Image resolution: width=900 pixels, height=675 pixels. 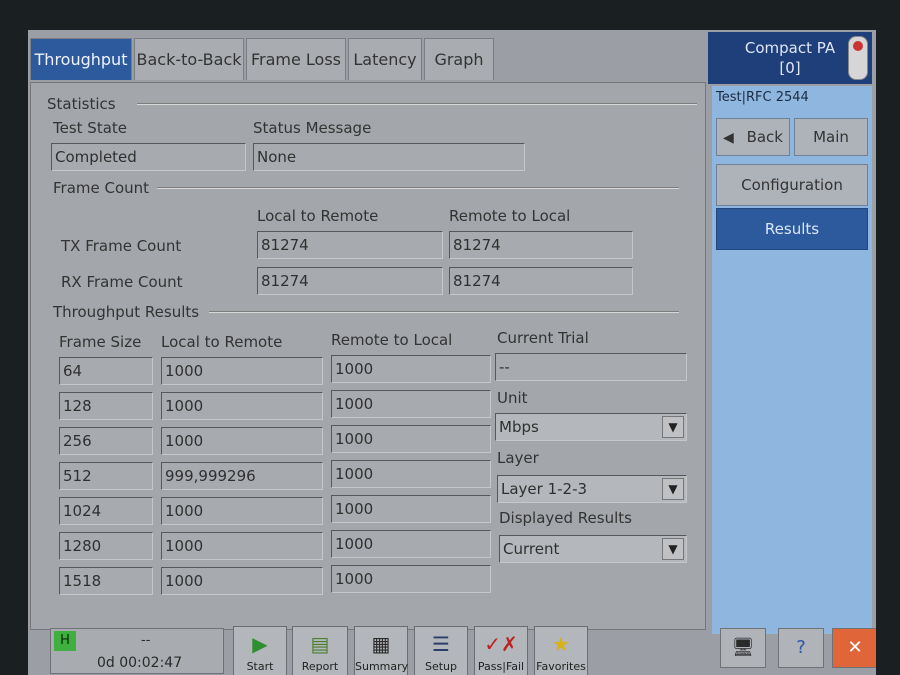 I want to click on favorites-label: Favorites, so click(x=561, y=666).